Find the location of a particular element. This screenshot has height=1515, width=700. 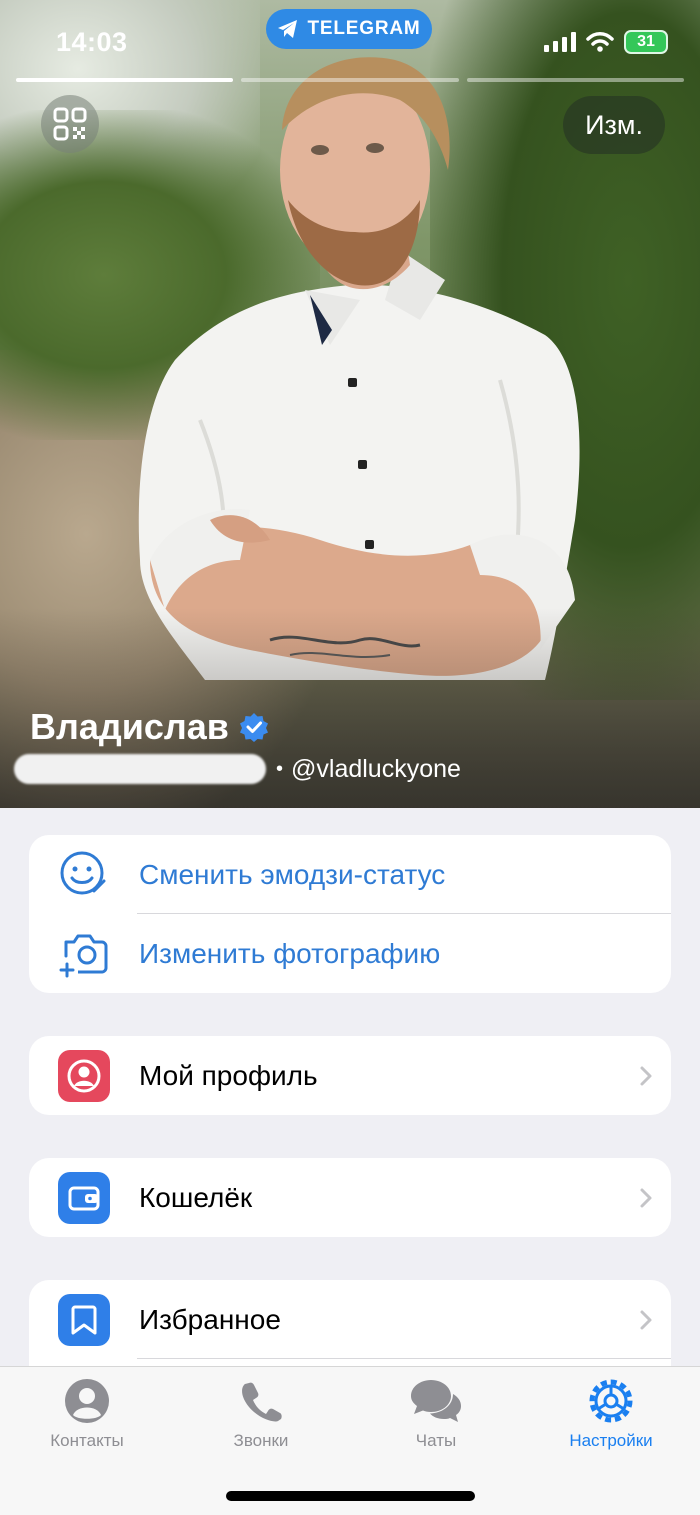

chat-bubbles-icon is located at coordinates (436, 1401).